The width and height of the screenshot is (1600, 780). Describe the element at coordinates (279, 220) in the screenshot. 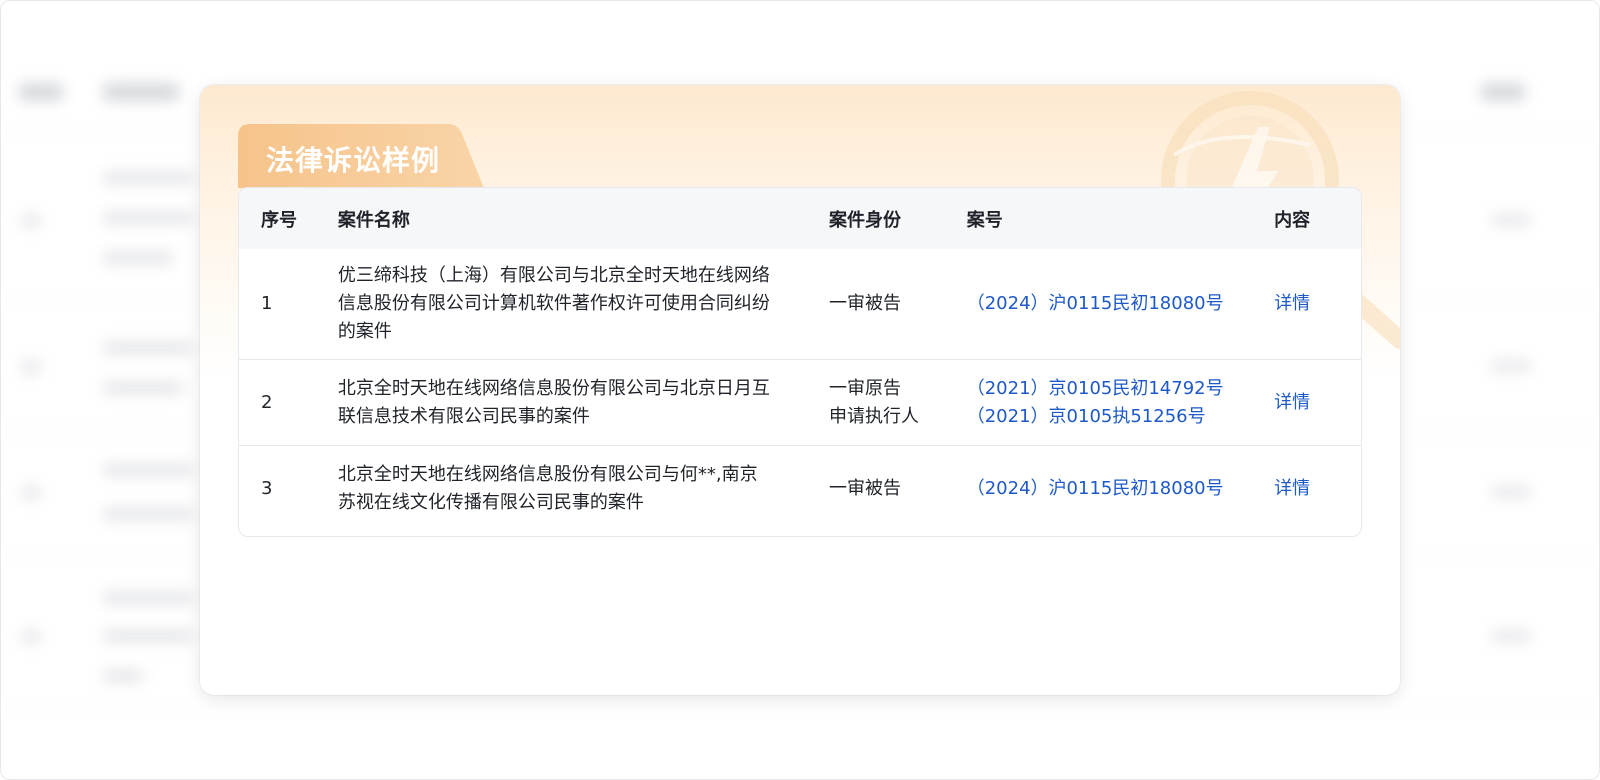

I see `header-index: 序号` at that location.